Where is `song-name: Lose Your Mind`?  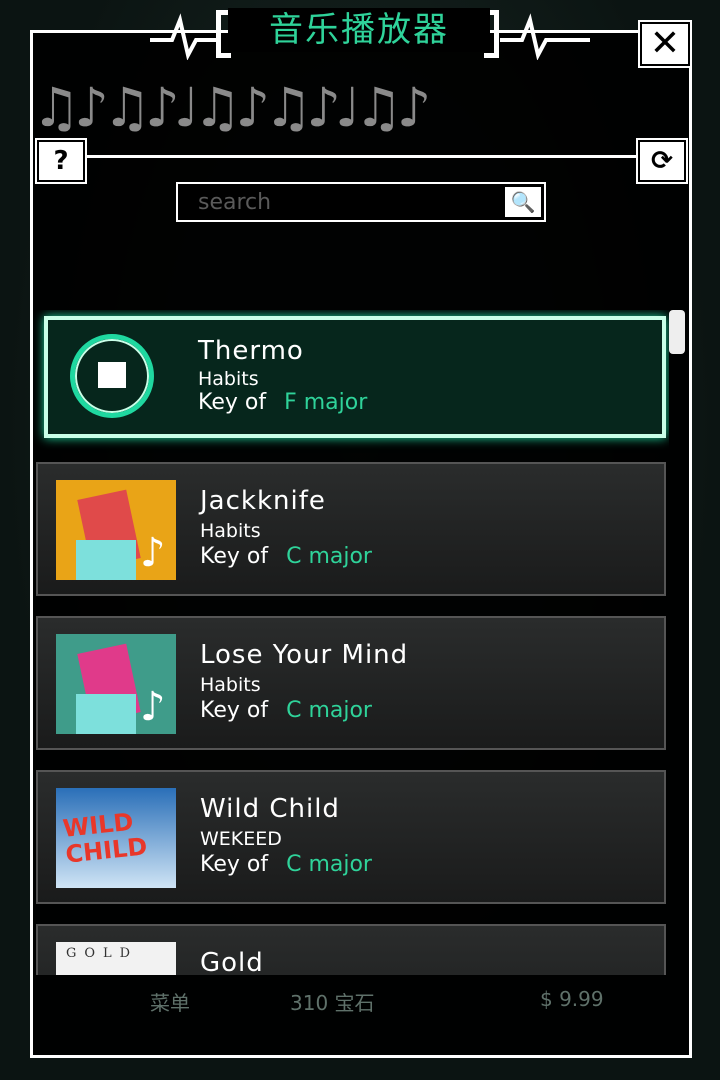
song-name: Lose Your Mind is located at coordinates (304, 655).